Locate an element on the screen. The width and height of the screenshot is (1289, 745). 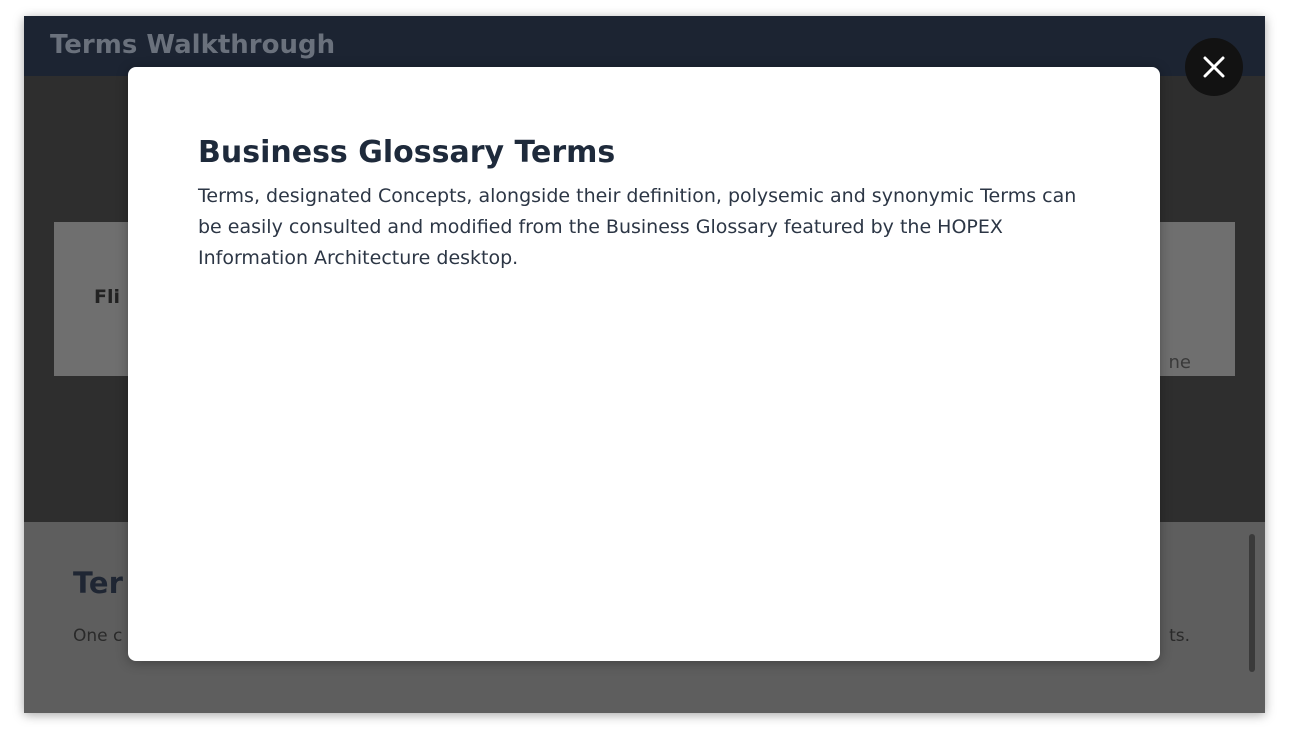
background-section-text-end: ts. is located at coordinates (1179, 636).